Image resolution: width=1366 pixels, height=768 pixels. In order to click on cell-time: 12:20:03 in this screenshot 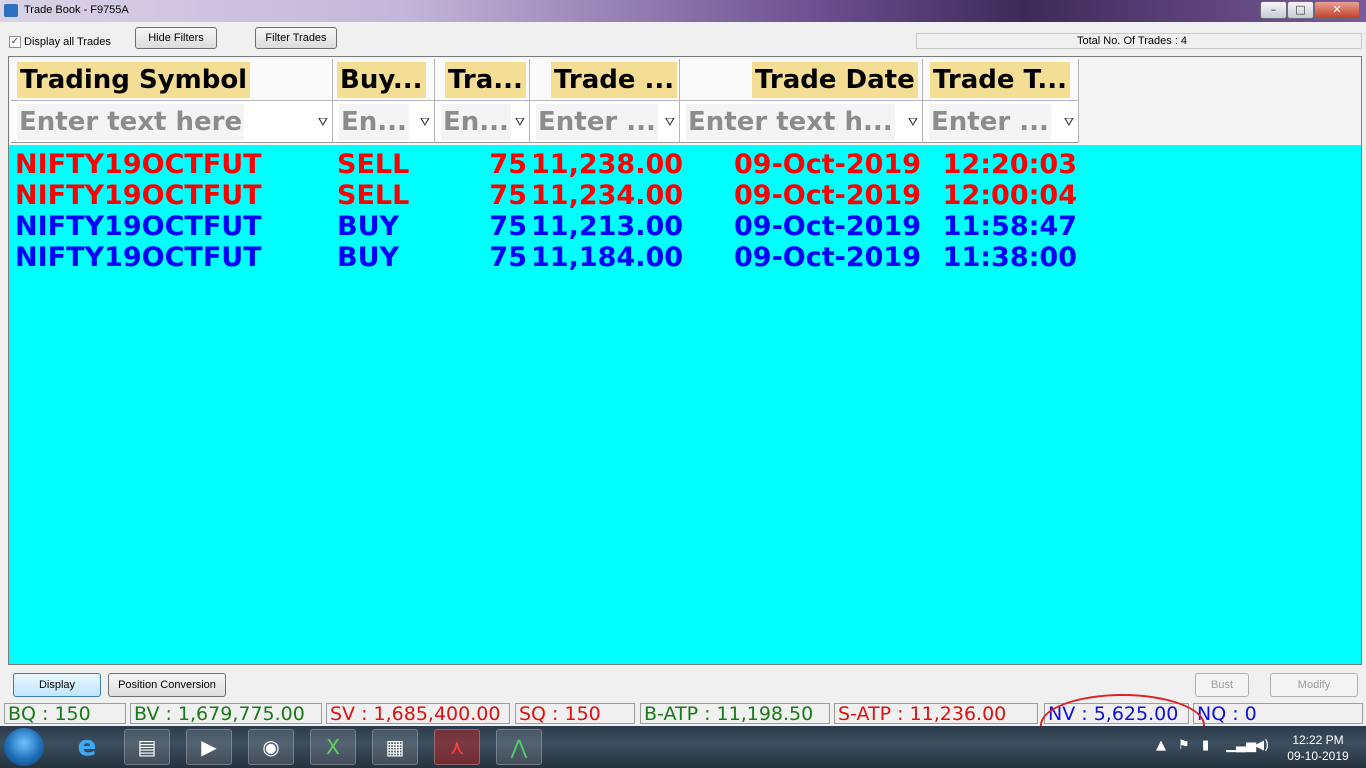, I will do `click(1009, 164)`.